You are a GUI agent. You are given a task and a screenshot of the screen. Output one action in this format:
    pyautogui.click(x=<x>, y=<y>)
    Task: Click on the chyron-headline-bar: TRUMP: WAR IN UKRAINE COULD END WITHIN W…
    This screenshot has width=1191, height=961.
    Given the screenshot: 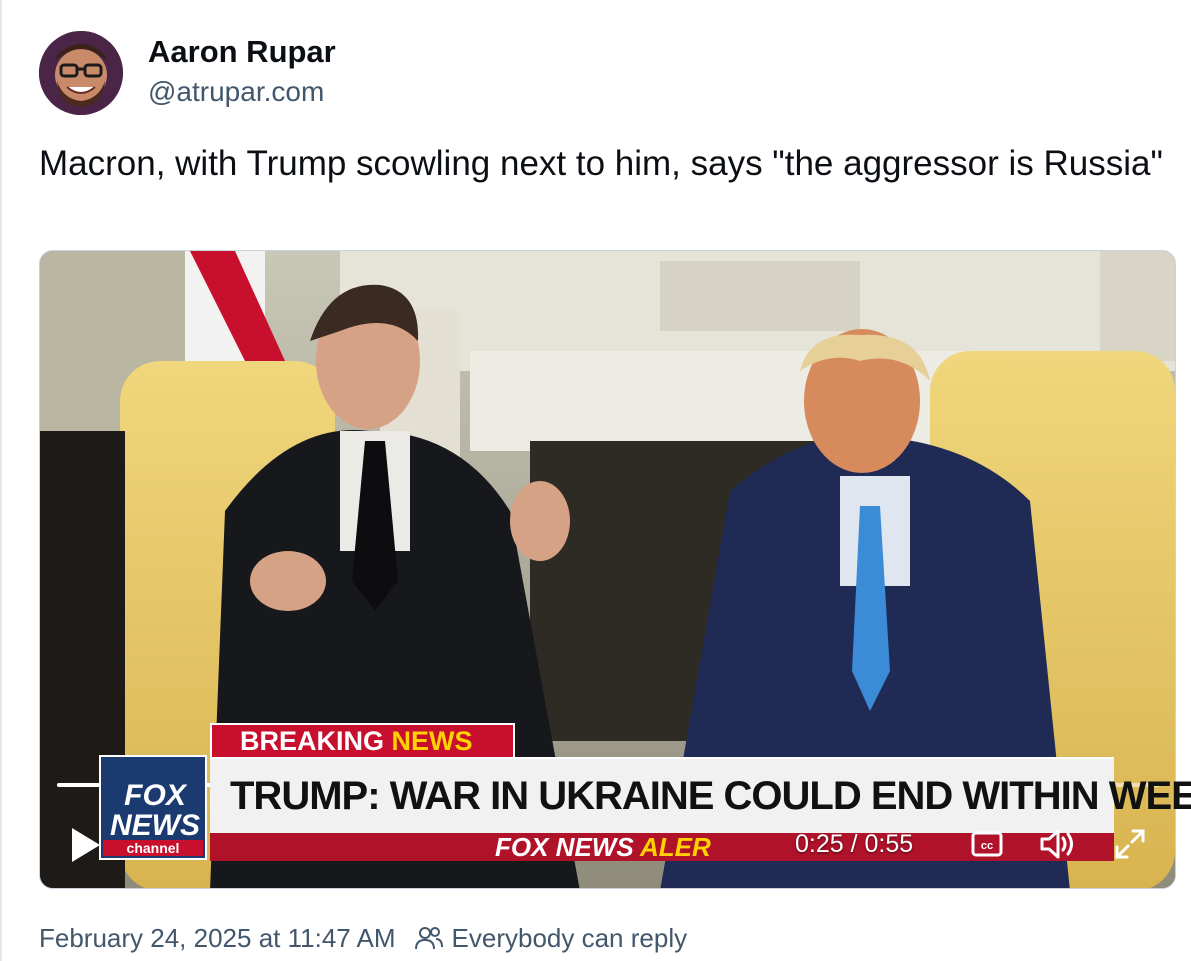 What is the action you would take?
    pyautogui.click(x=700, y=795)
    